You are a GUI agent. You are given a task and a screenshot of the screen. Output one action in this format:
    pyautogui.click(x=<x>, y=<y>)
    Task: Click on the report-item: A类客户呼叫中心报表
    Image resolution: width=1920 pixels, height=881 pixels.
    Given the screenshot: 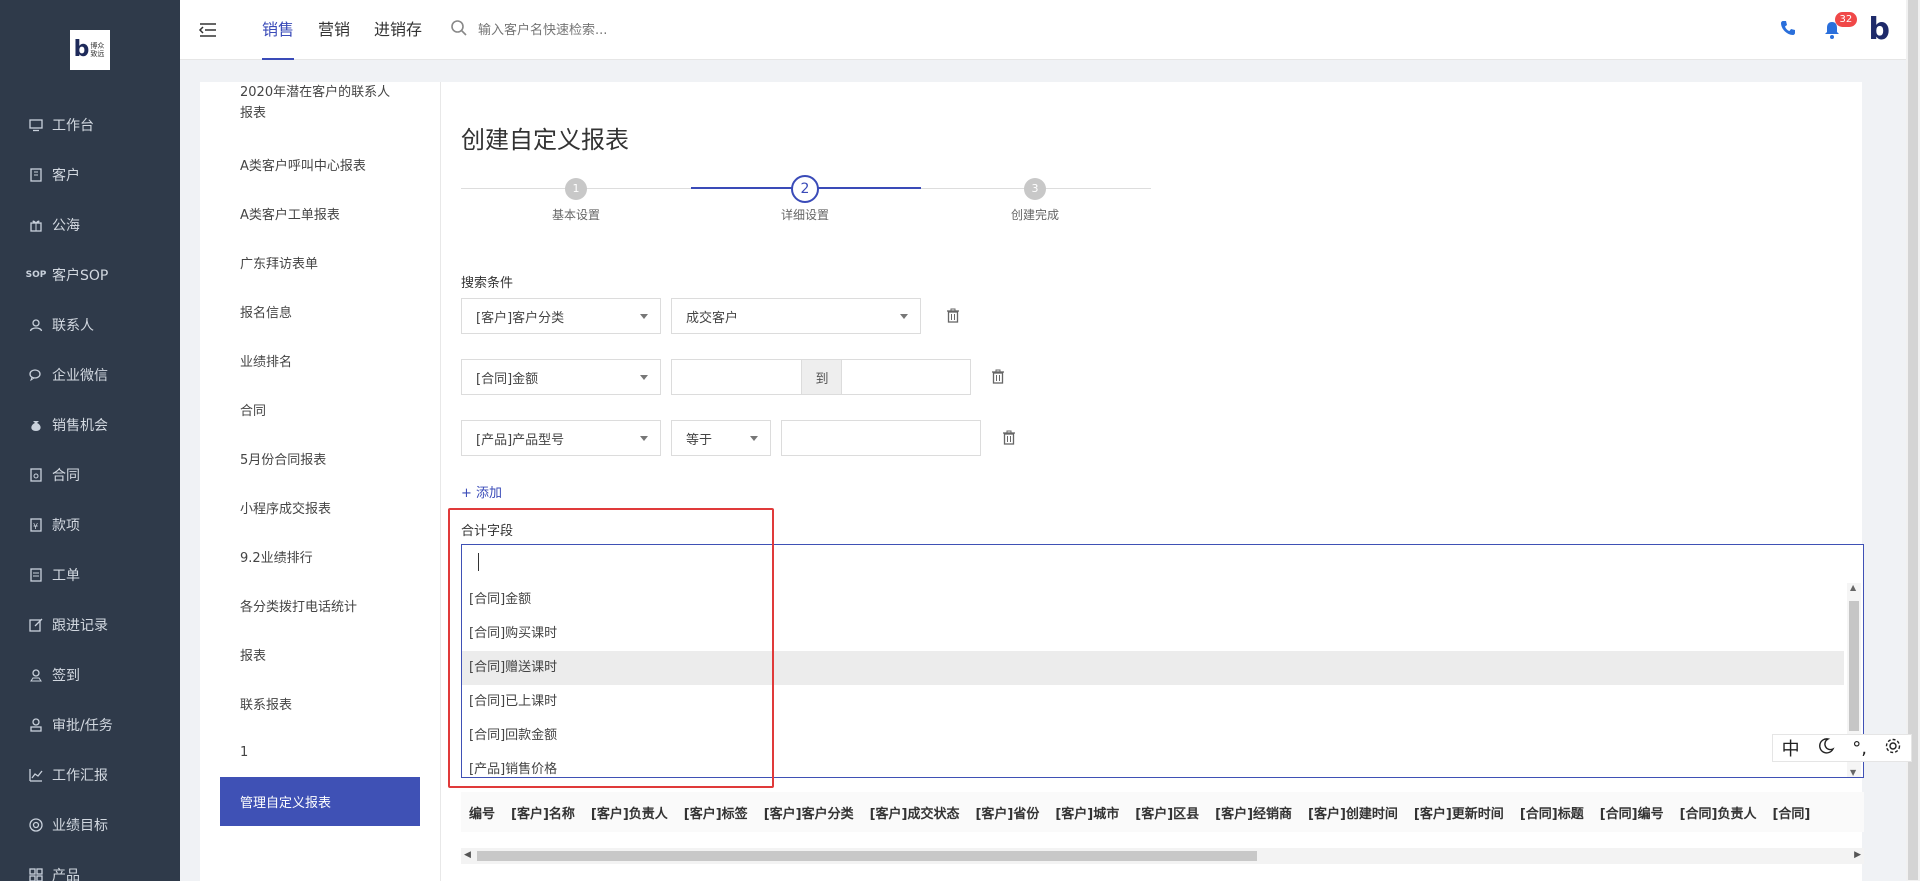 What is the action you would take?
    pyautogui.click(x=320, y=164)
    